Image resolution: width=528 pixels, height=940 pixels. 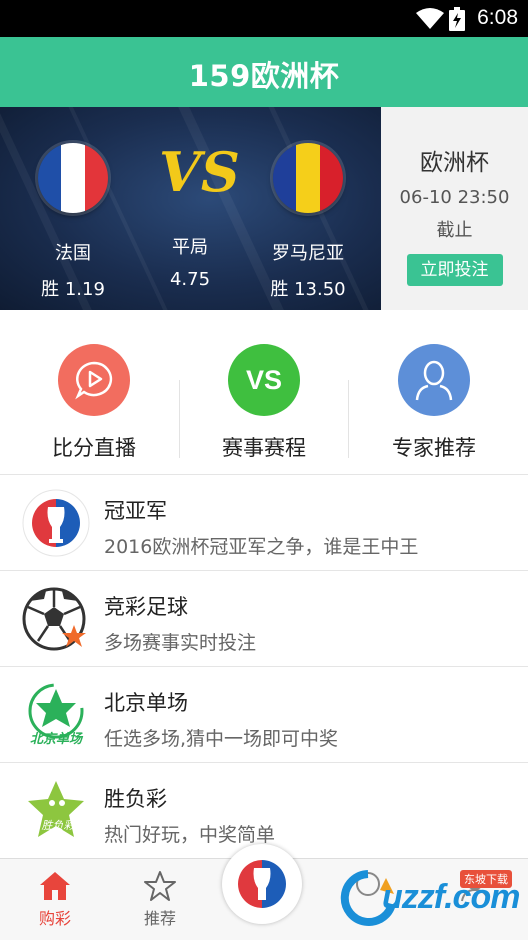 What do you see at coordinates (434, 448) in the screenshot?
I see `quick-menu-label: 专家推荐` at bounding box center [434, 448].